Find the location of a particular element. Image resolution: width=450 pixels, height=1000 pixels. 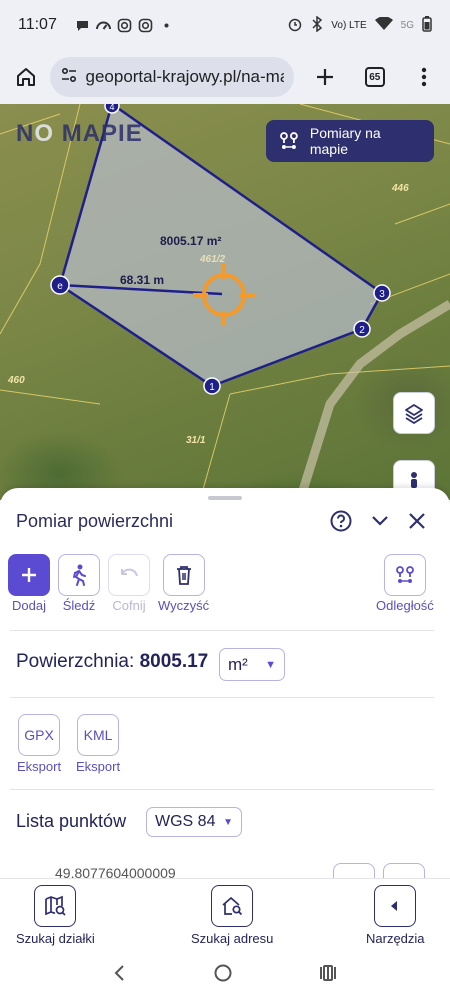

url-text: geoportal-krajowy.pl/na-ma is located at coordinates (184, 76).